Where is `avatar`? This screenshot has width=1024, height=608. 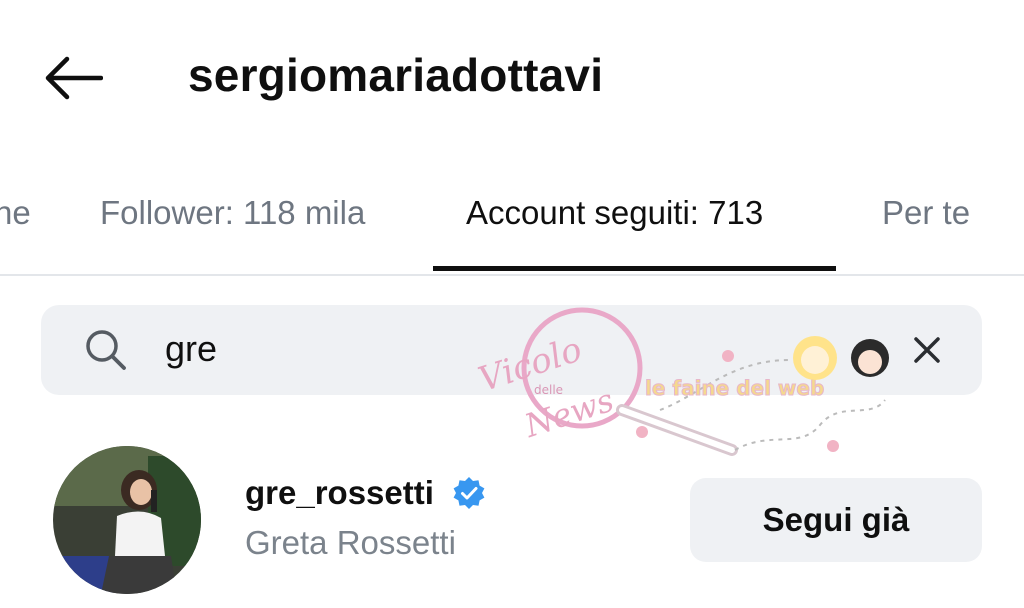
avatar is located at coordinates (127, 520).